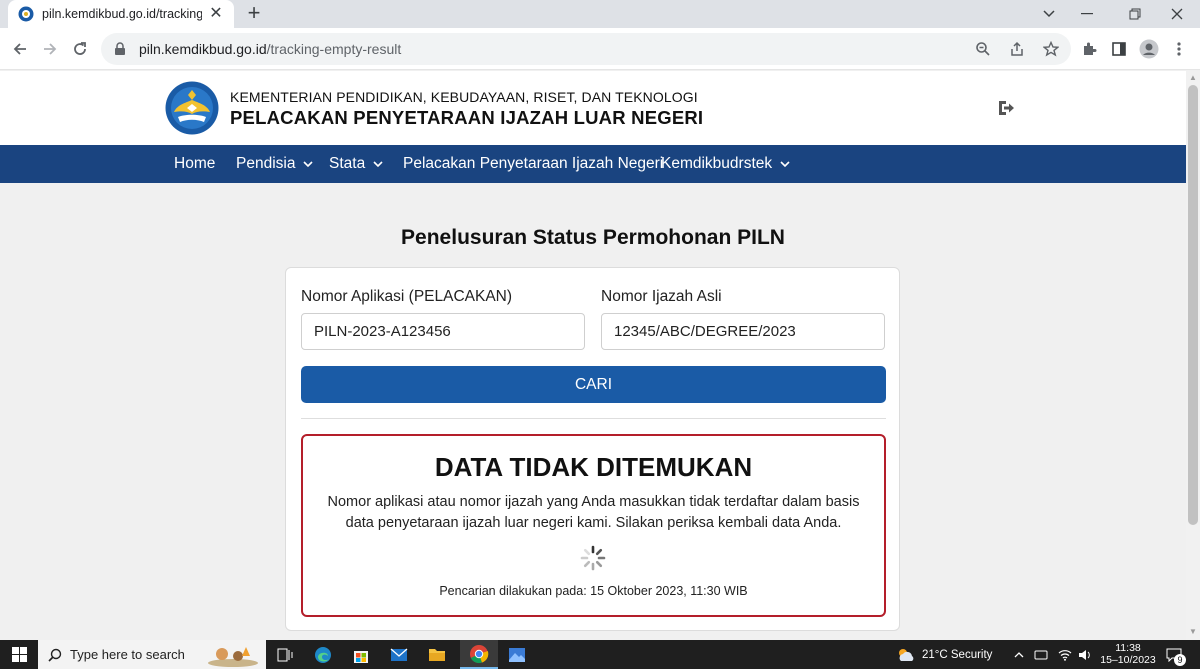 Image resolution: width=1200 pixels, height=669 pixels. What do you see at coordinates (593, 558) in the screenshot?
I see `loading-spinner-icon` at bounding box center [593, 558].